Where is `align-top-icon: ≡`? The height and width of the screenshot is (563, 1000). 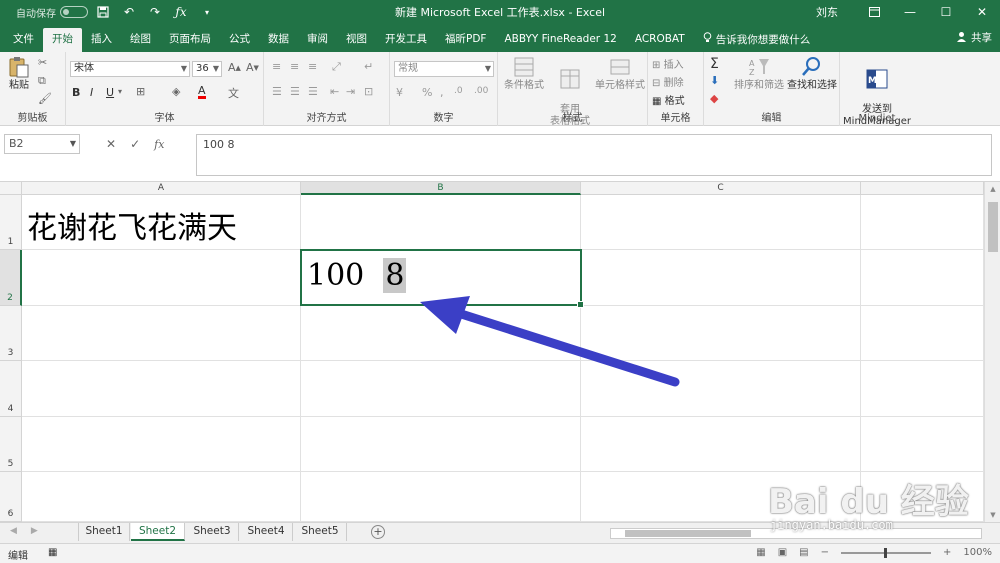
align-top-icon: ≡ is located at coordinates (276, 66).